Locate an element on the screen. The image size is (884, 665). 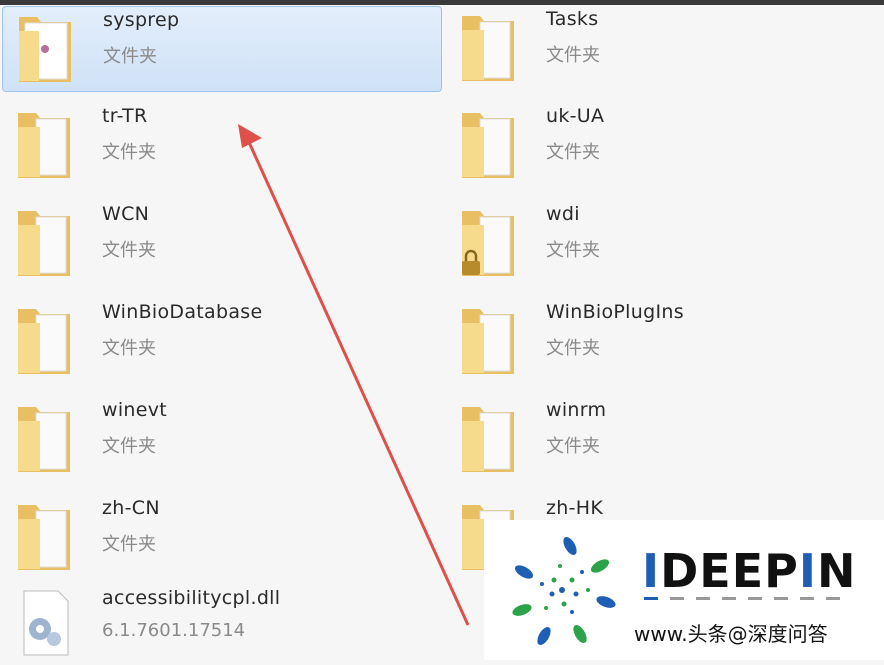
file-name: uk-UA is located at coordinates (575, 116).